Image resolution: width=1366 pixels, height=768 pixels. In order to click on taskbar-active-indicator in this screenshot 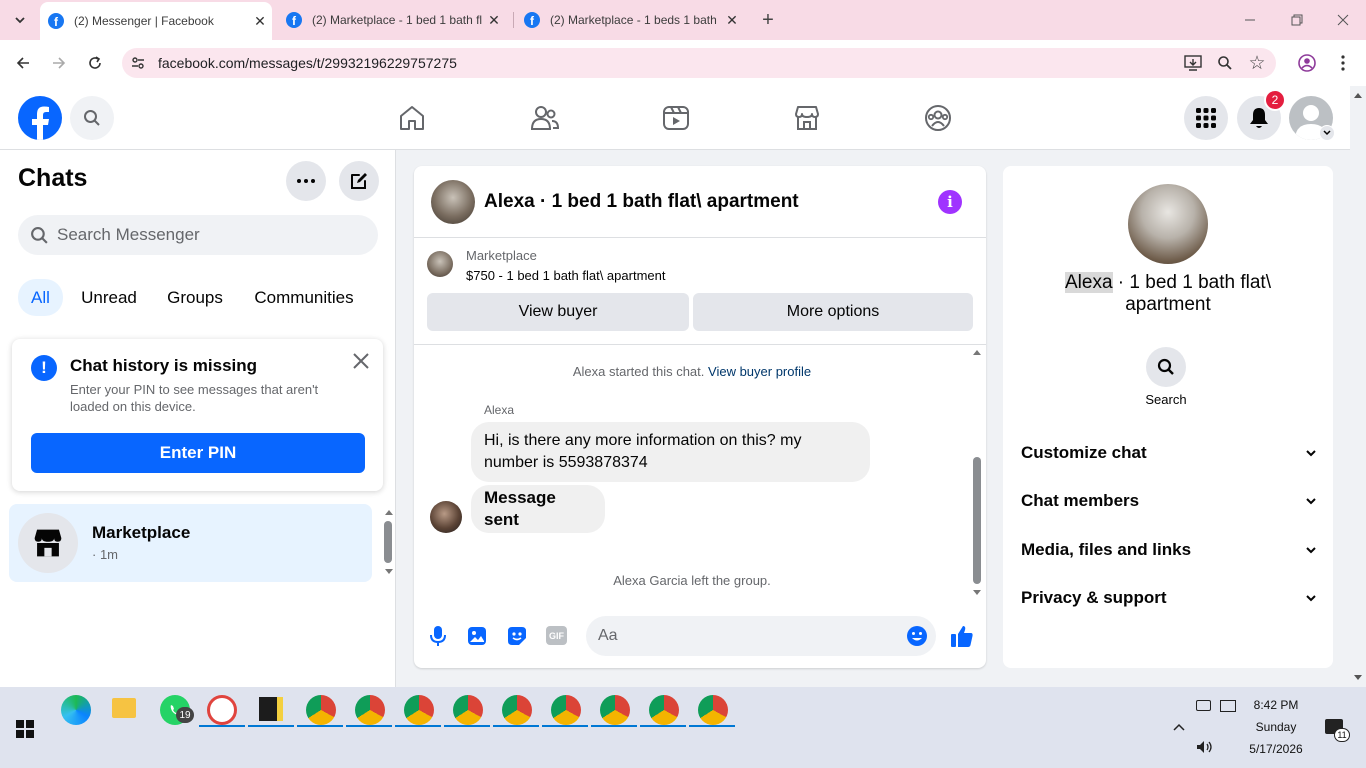, I will do `click(418, 726)`.